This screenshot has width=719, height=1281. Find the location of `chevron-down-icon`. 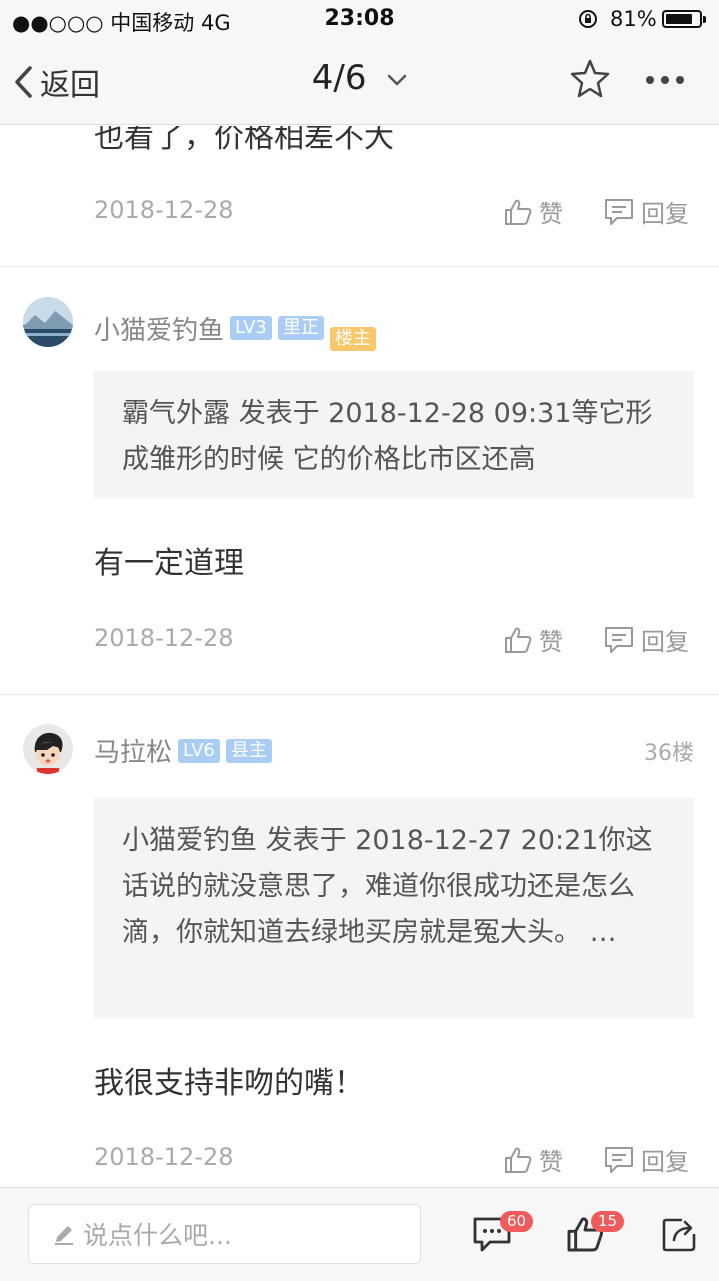

chevron-down-icon is located at coordinates (397, 79).